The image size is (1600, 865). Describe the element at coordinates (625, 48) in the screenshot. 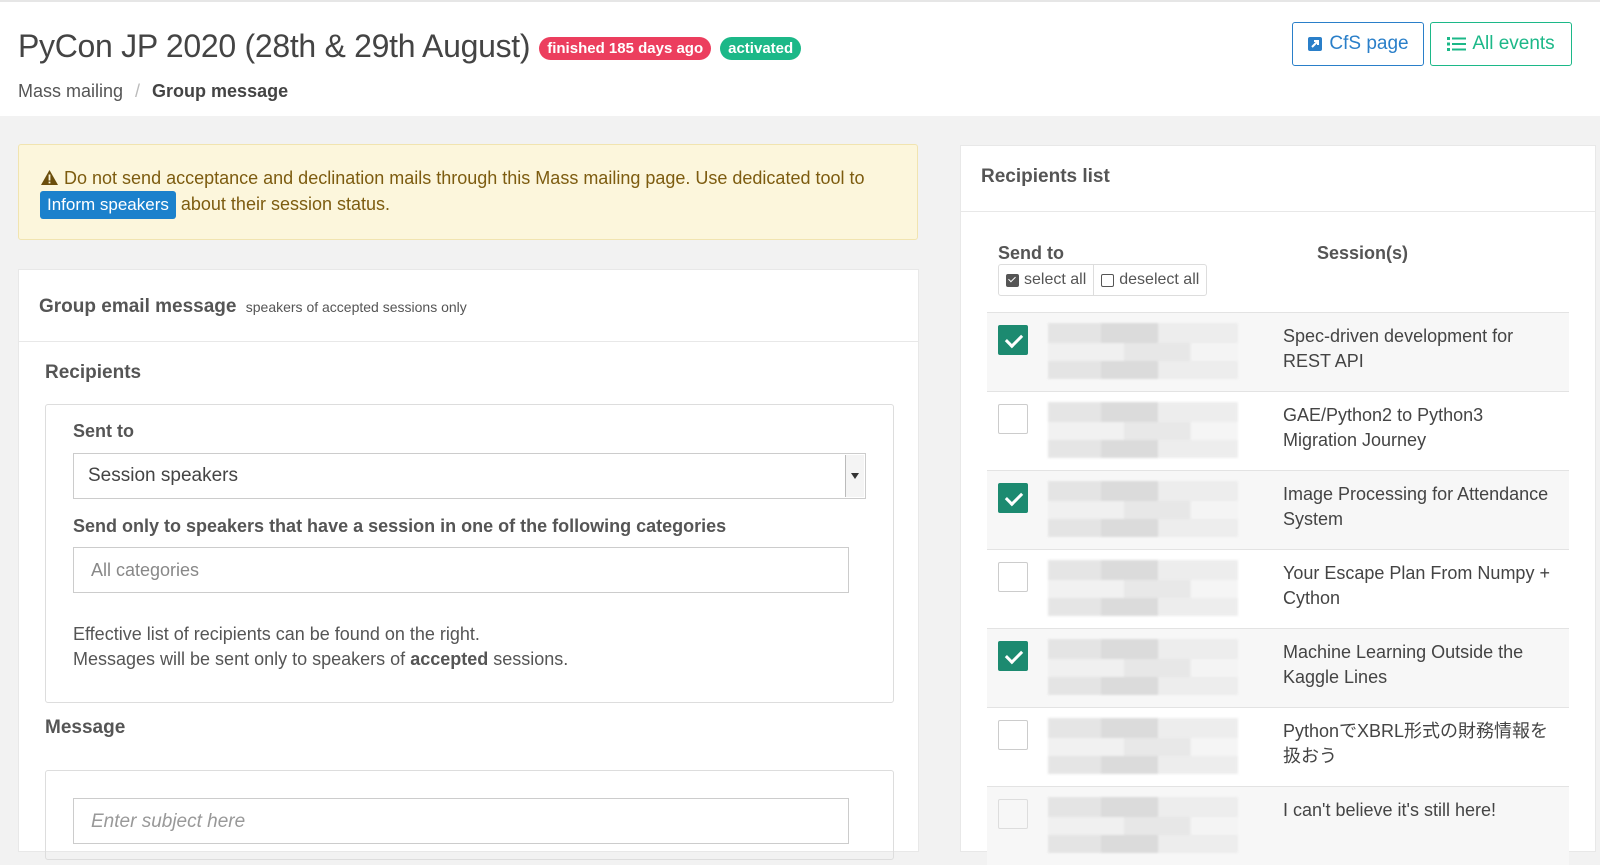

I see `finished-badge: finished 185 days ago` at that location.